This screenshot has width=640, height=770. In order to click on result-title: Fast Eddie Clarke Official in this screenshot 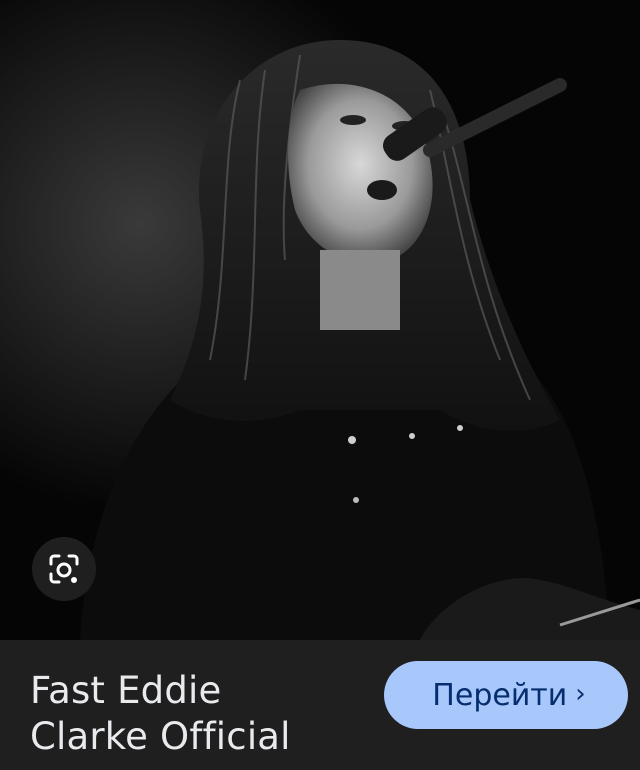, I will do `click(200, 714)`.